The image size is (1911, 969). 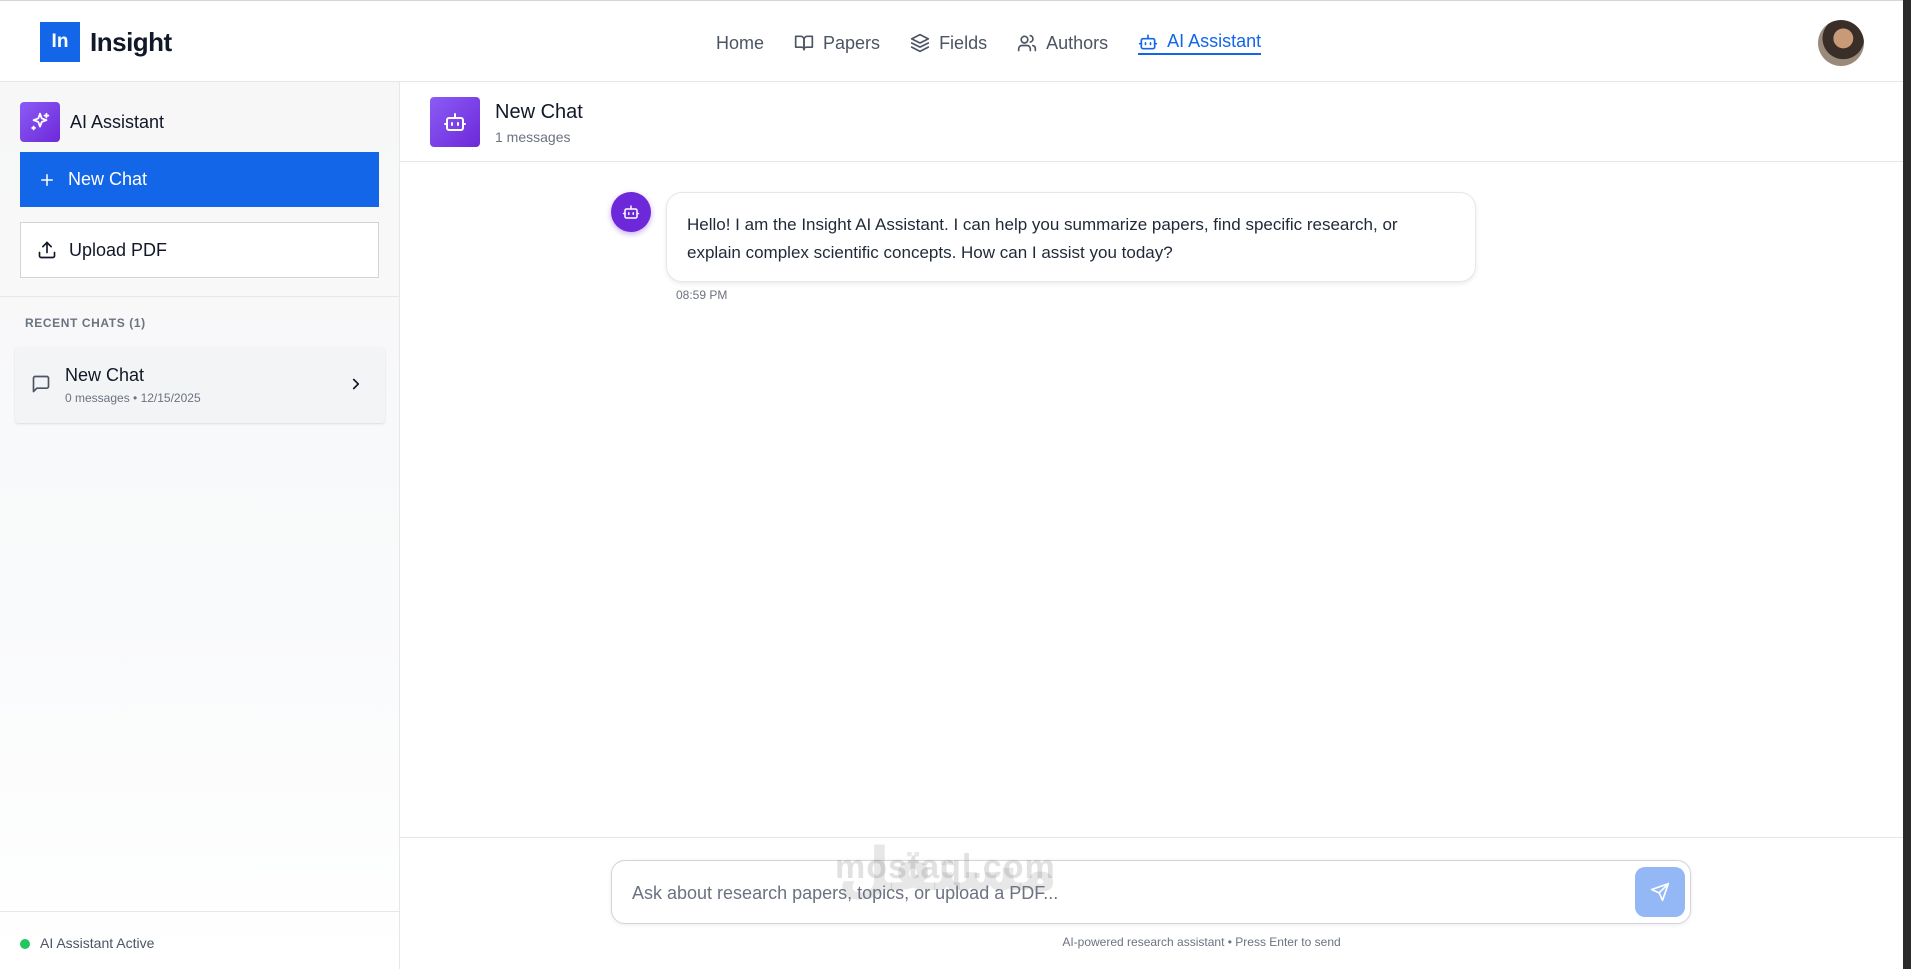 What do you see at coordinates (131, 41) in the screenshot?
I see `brand-name: Insight` at bounding box center [131, 41].